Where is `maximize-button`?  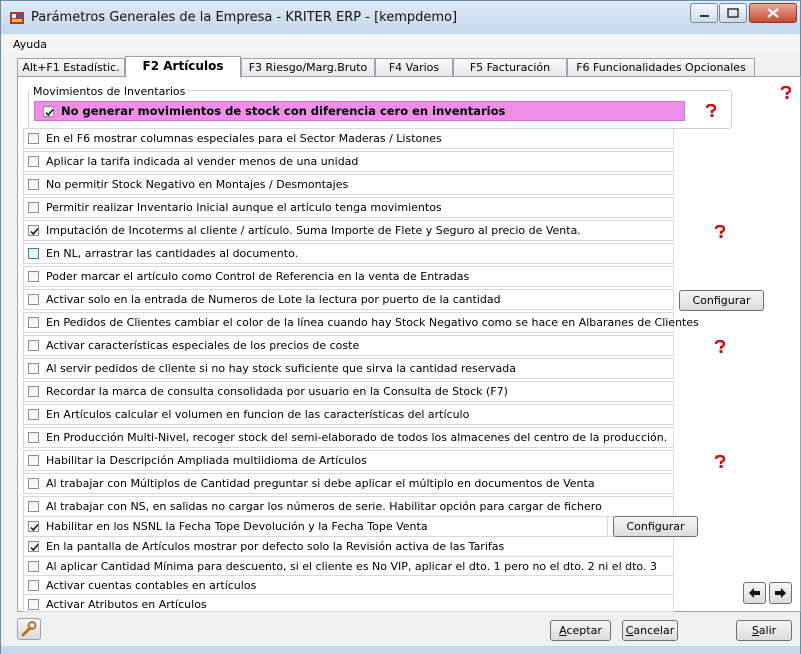
maximize-button is located at coordinates (733, 13).